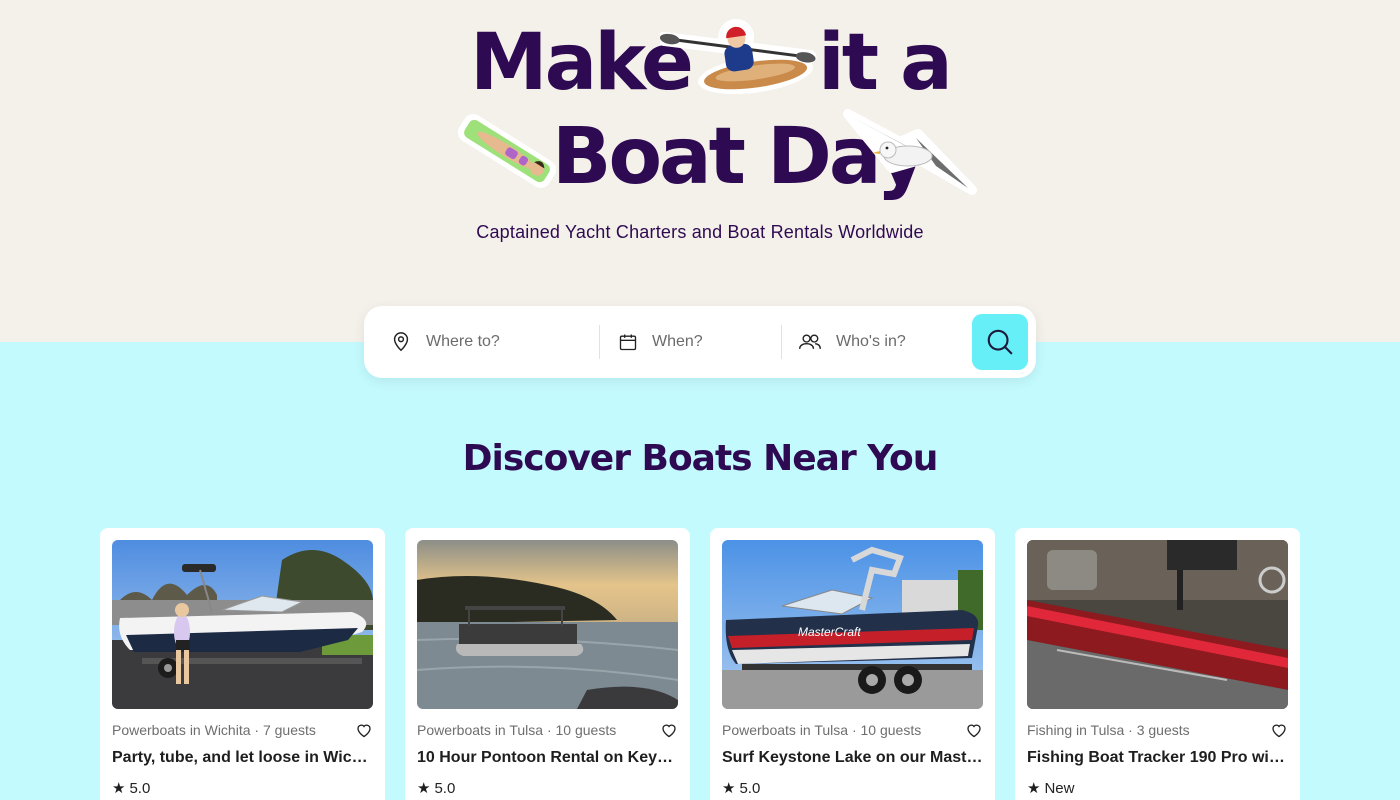 The width and height of the screenshot is (1400, 800). What do you see at coordinates (242, 758) in the screenshot?
I see `listing-title: Party, tube, and let loose in Wichita` at bounding box center [242, 758].